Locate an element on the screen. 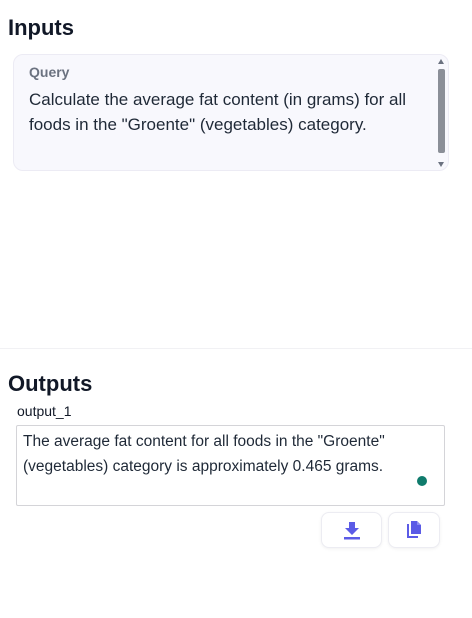 The image size is (472, 618). download-button is located at coordinates (351, 530).